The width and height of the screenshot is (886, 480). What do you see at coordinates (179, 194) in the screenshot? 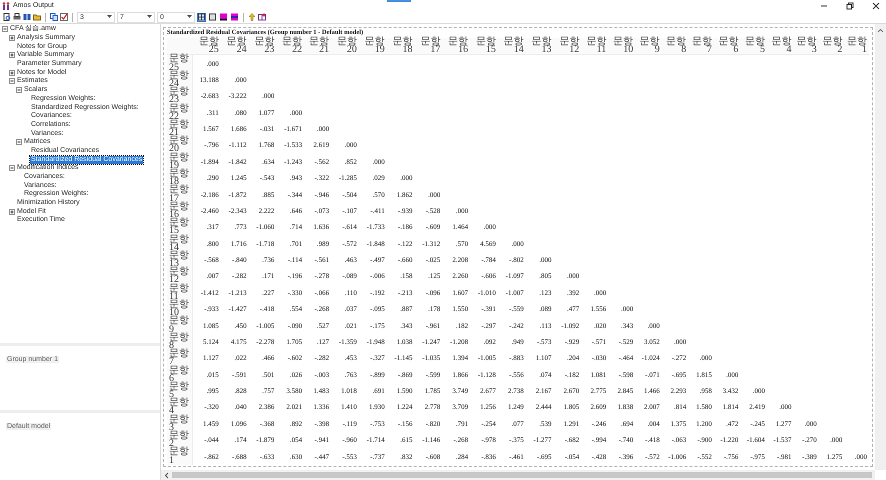
I see `row-header: 문항17` at bounding box center [179, 194].